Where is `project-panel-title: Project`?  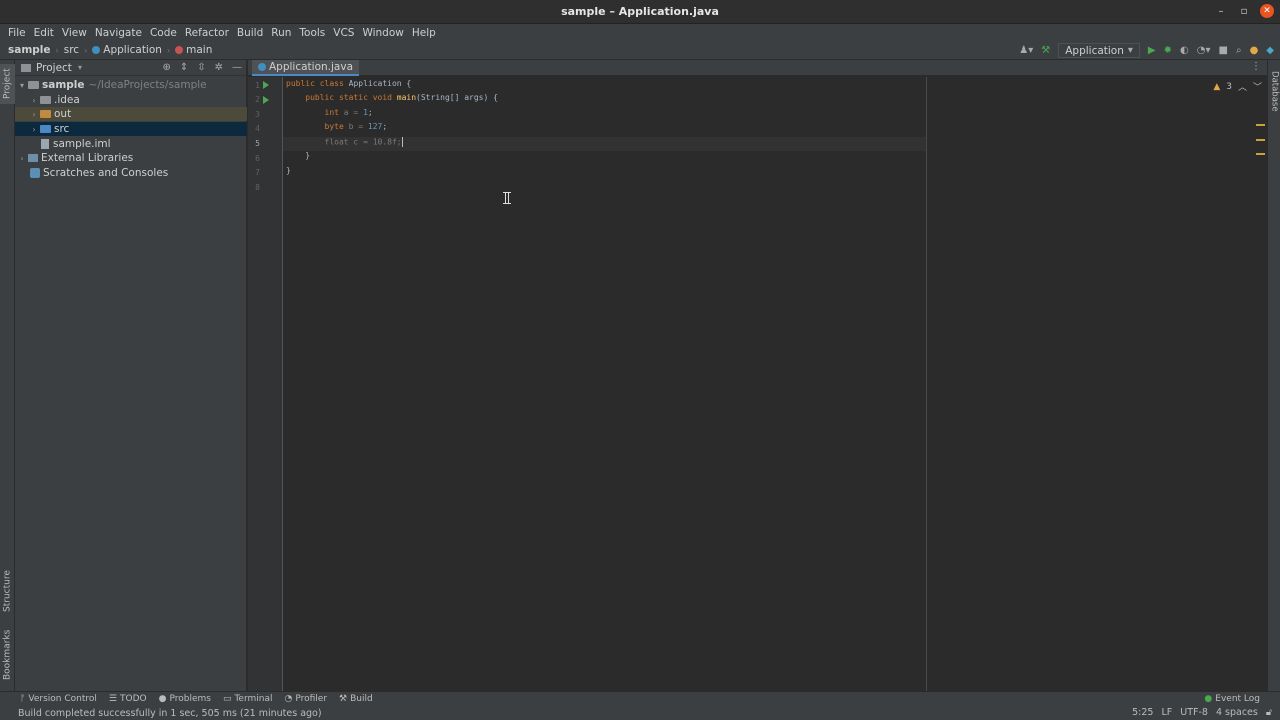 project-panel-title: Project is located at coordinates (54, 68).